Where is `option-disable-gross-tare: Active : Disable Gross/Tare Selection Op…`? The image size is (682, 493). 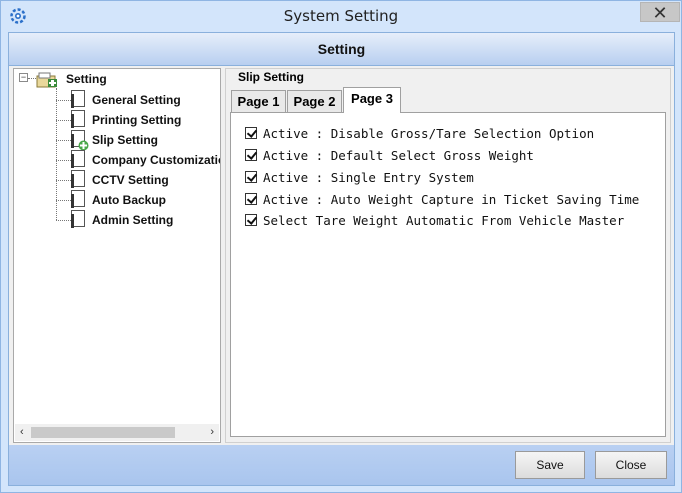
option-disable-gross-tare: Active : Disable Gross/Tare Selection Op… is located at coordinates (419, 133).